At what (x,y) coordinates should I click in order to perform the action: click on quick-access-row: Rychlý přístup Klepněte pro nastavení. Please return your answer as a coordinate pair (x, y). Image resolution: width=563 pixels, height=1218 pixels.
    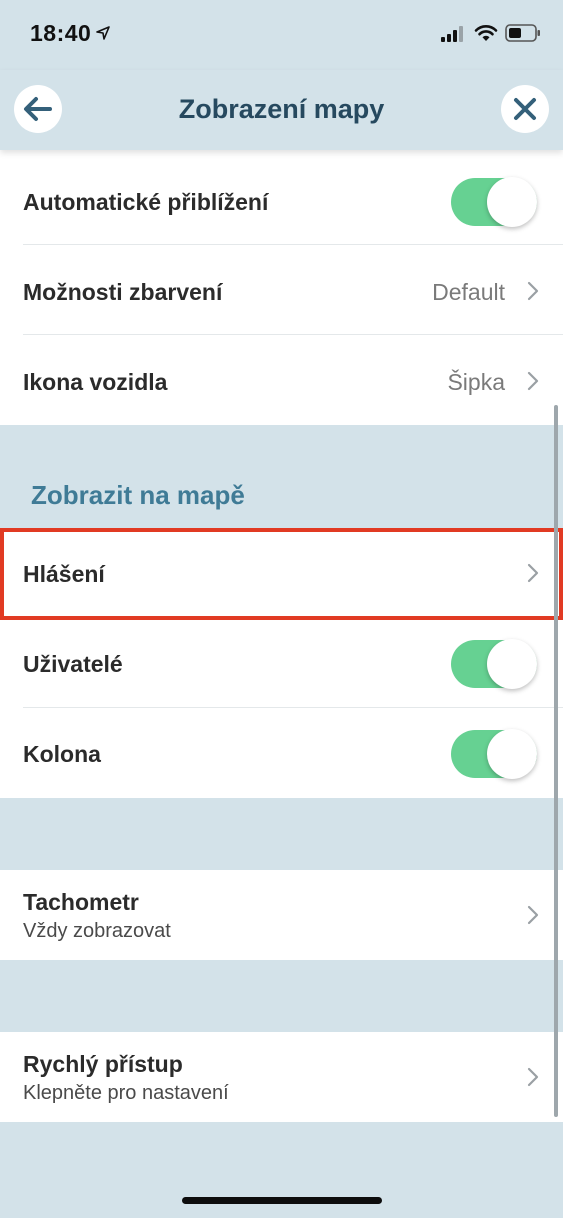
    Looking at the image, I should click on (281, 1077).